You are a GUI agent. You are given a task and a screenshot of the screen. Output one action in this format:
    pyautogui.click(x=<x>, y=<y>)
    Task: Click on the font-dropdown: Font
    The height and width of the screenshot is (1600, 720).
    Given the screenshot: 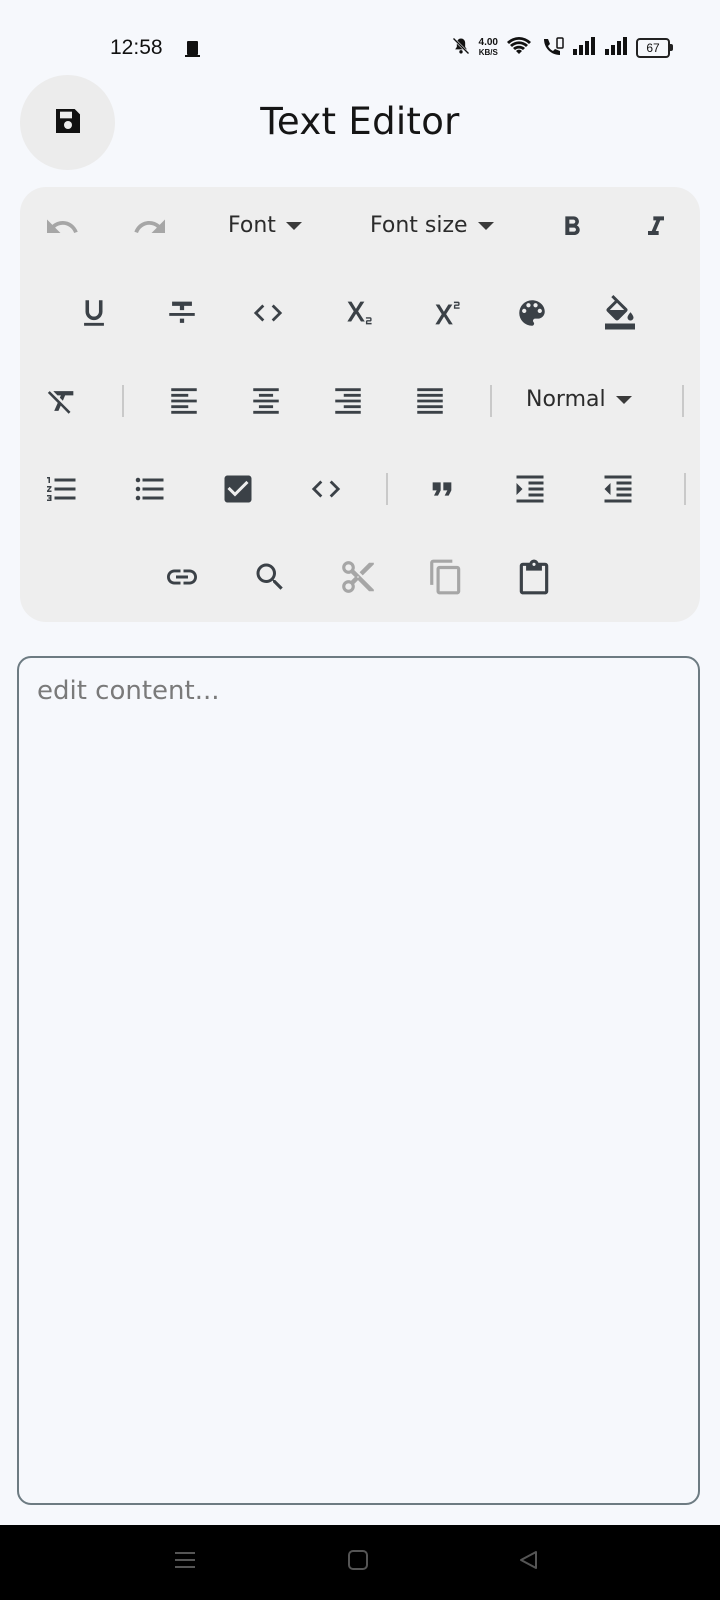 What is the action you would take?
    pyautogui.click(x=265, y=225)
    